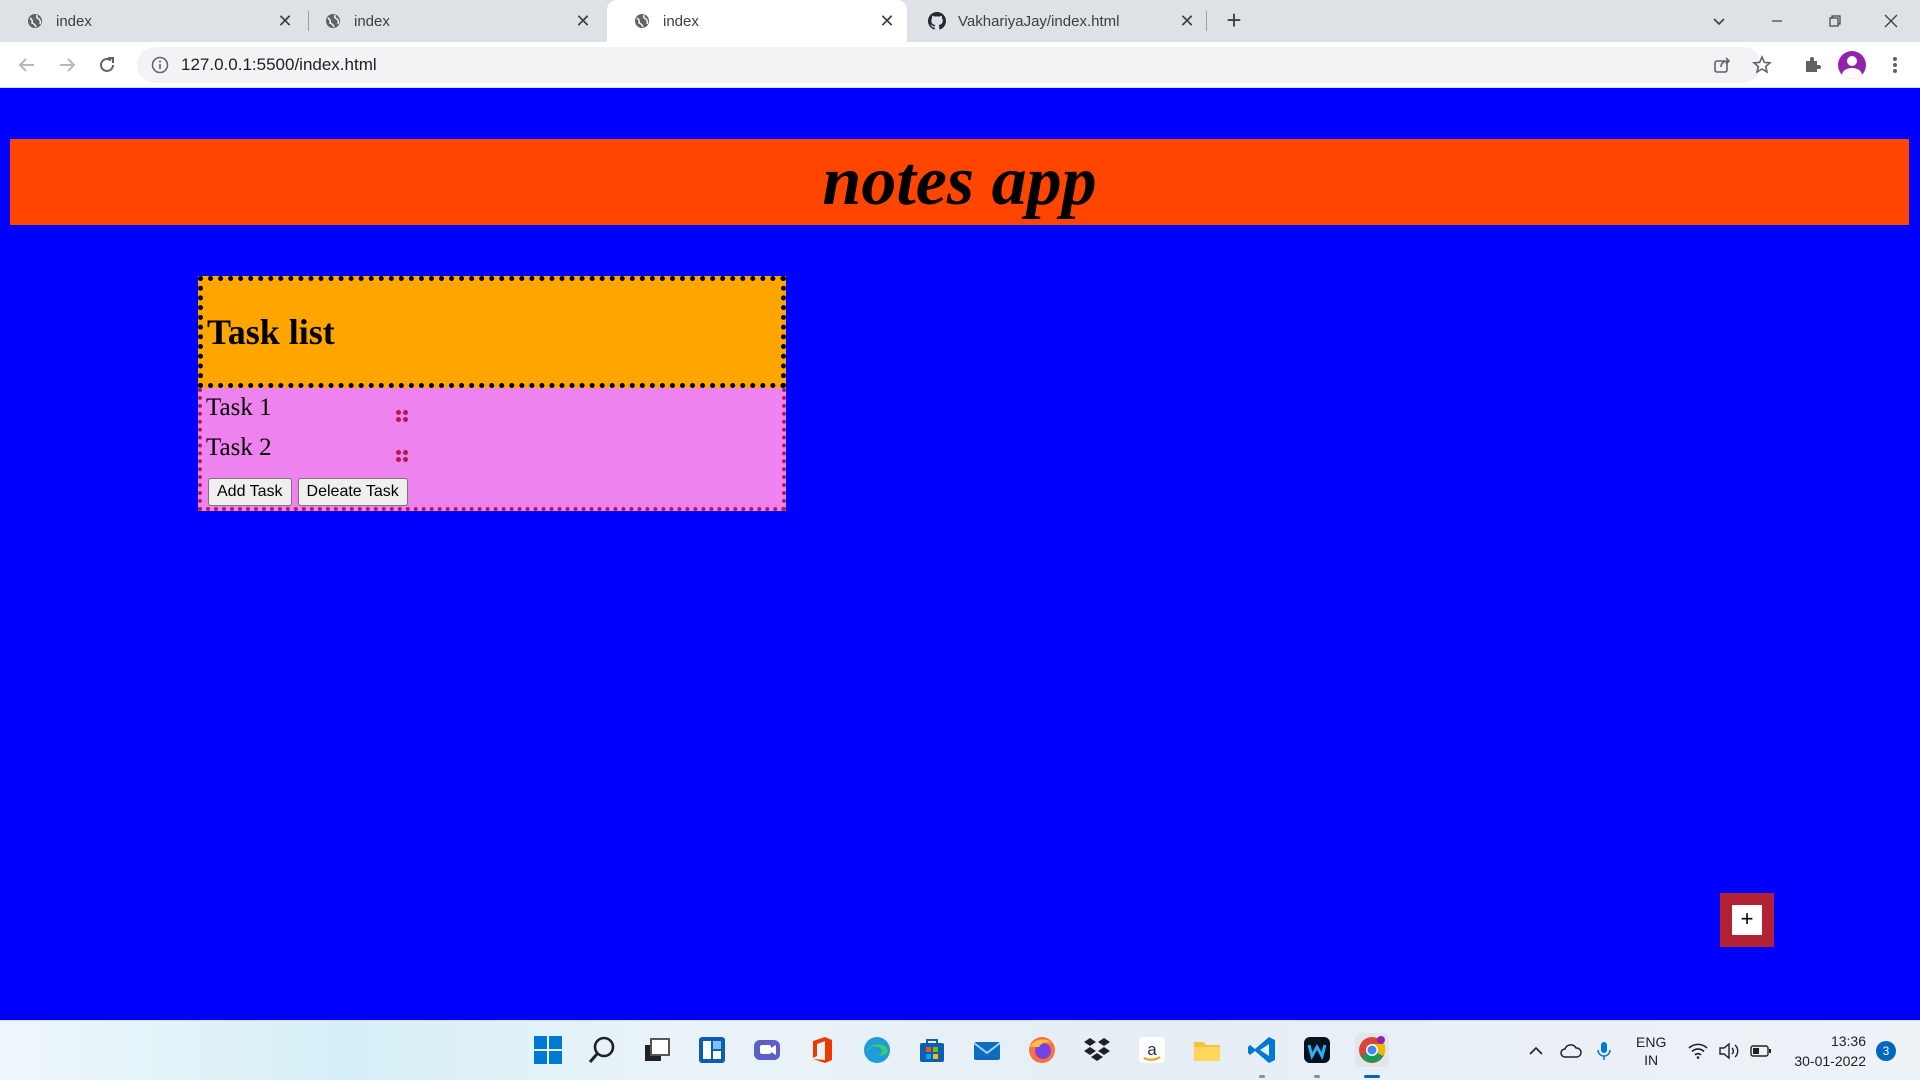 The image size is (1920, 1080). What do you see at coordinates (239, 447) in the screenshot?
I see `task-label: Task 2` at bounding box center [239, 447].